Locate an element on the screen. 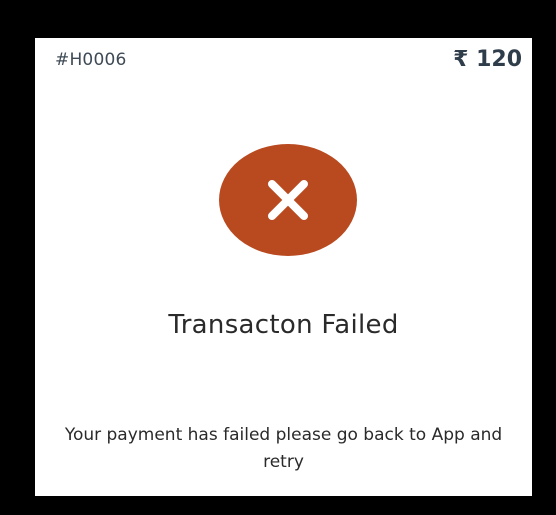  payment-amount: ₹ 120 is located at coordinates (487, 59).